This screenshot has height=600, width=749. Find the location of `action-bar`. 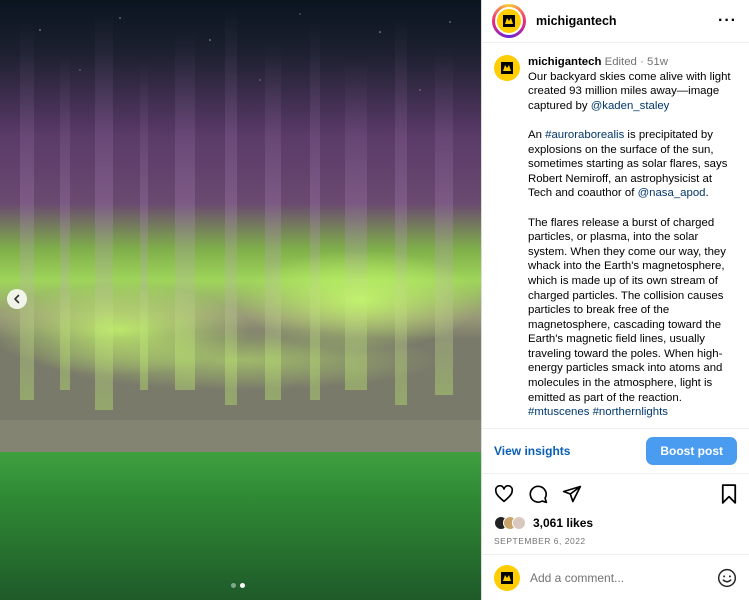

action-bar is located at coordinates (615, 494).